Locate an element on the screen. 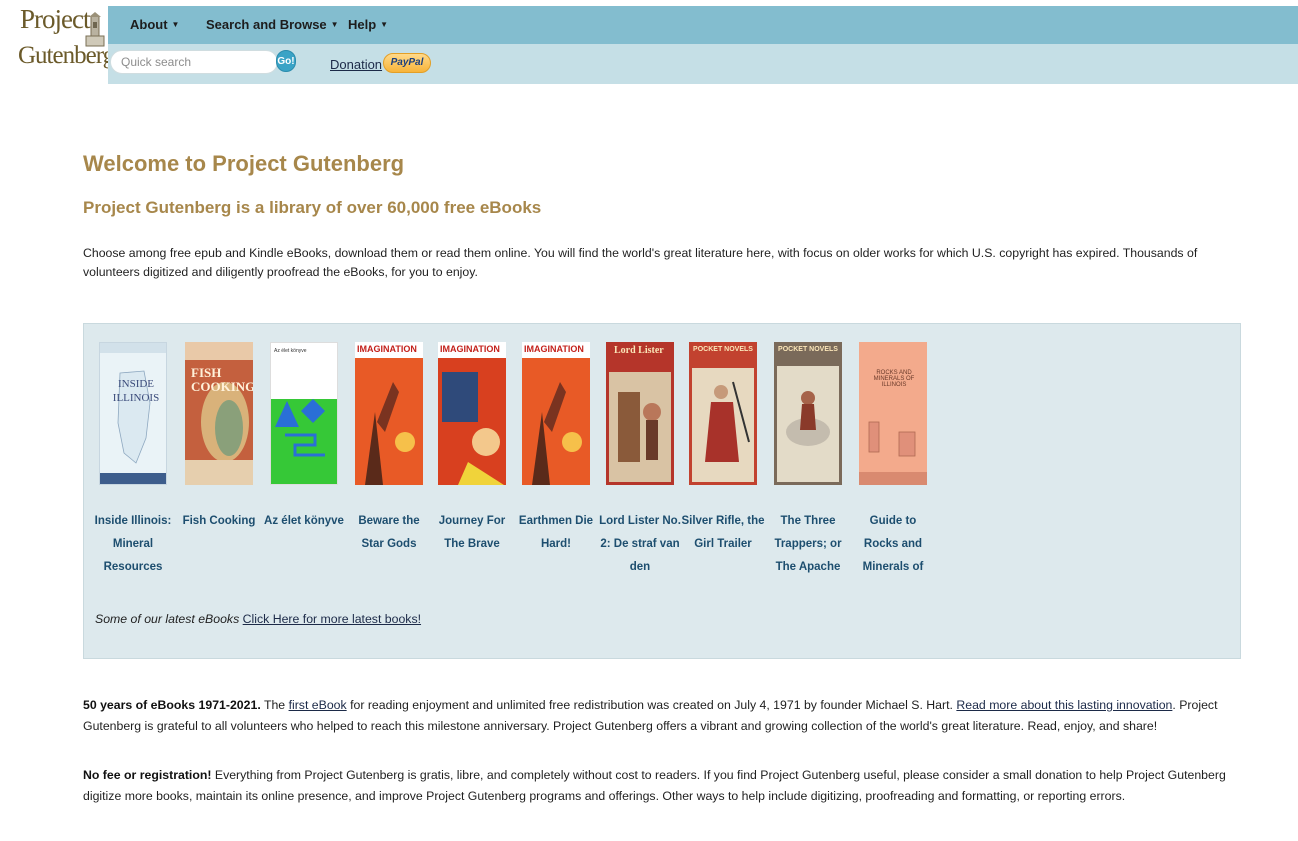 This screenshot has width=1298, height=841. menu-search-and-browse: Search and Browse ▼ is located at coordinates (272, 24).